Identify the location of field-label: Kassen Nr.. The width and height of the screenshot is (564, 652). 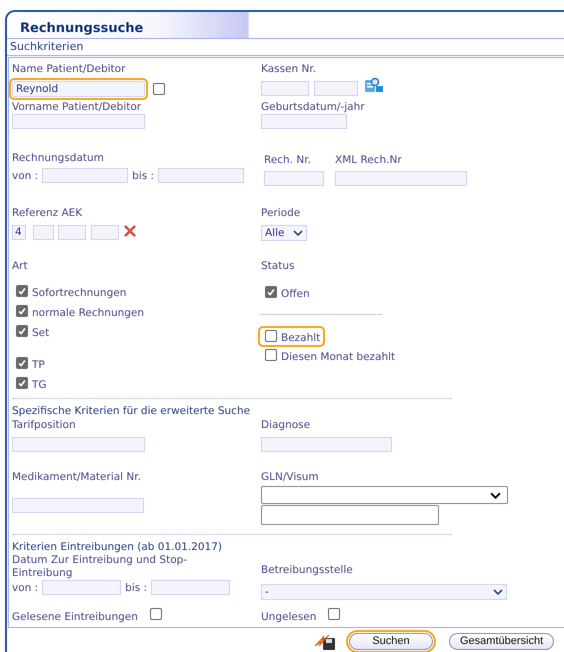
(289, 69).